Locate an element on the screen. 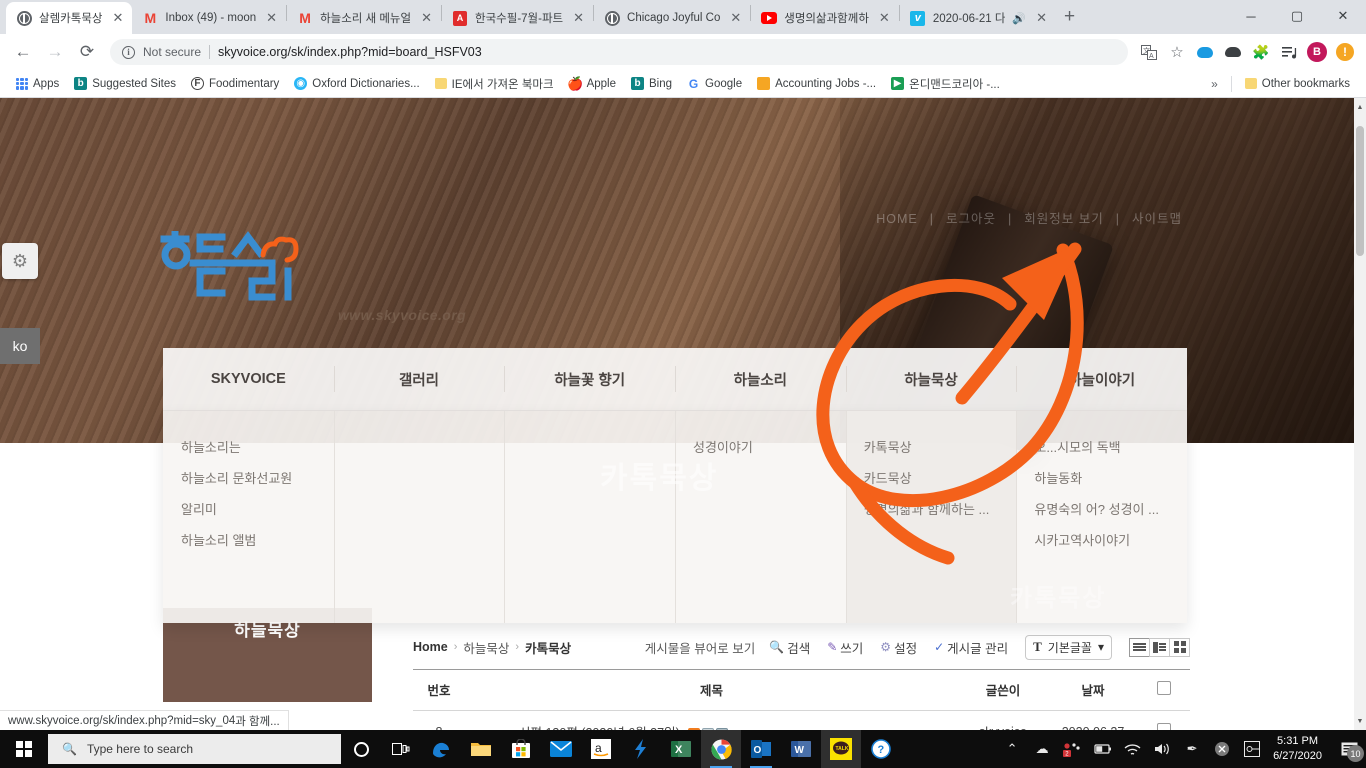  grid-view-icon is located at coordinates (1179, 647).